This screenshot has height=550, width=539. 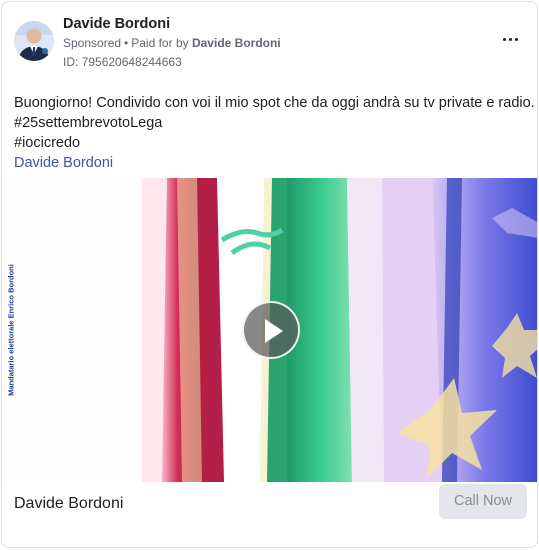 What do you see at coordinates (116, 24) in the screenshot?
I see `author-name: Davide Bordoni` at bounding box center [116, 24].